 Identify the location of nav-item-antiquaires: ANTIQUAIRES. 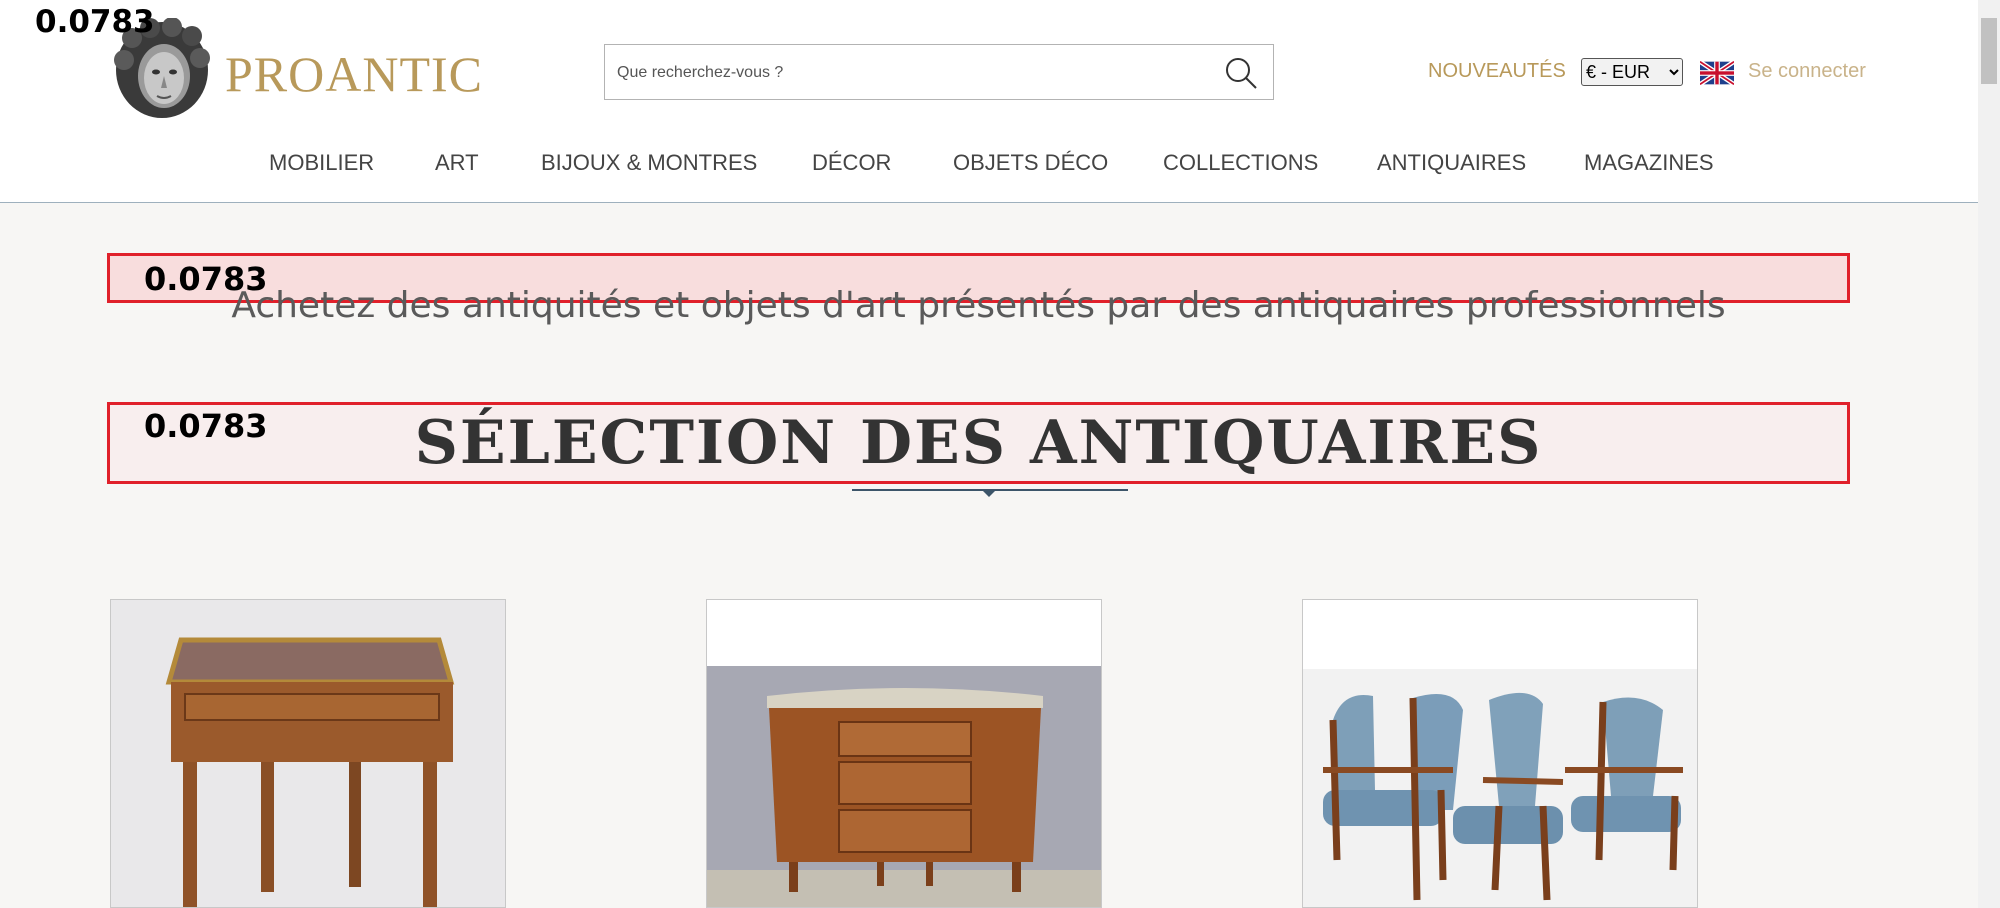
(1451, 163).